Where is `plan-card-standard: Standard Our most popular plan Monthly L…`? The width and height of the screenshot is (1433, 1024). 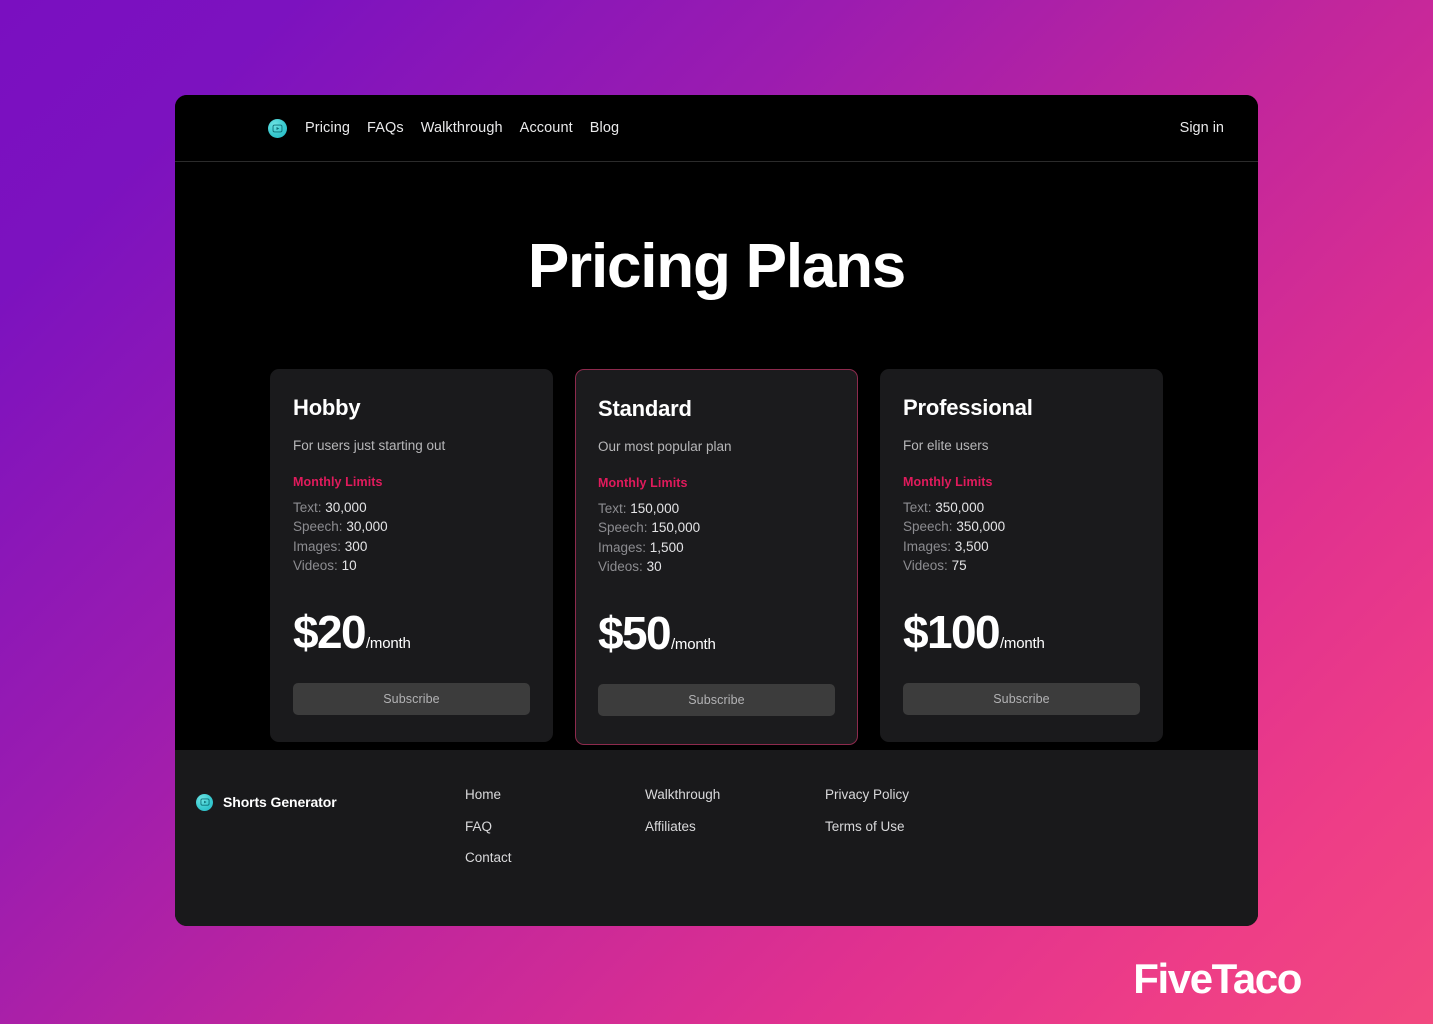 plan-card-standard: Standard Our most popular plan Monthly L… is located at coordinates (716, 557).